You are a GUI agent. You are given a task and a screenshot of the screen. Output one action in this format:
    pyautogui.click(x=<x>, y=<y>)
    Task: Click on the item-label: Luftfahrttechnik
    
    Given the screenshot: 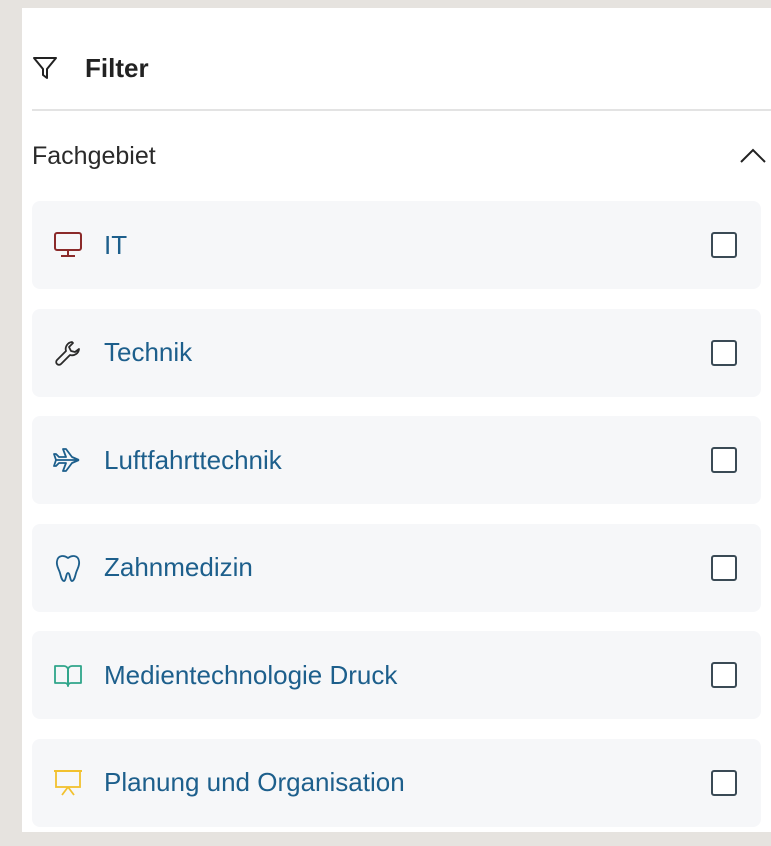 What is the action you would take?
    pyautogui.click(x=193, y=459)
    